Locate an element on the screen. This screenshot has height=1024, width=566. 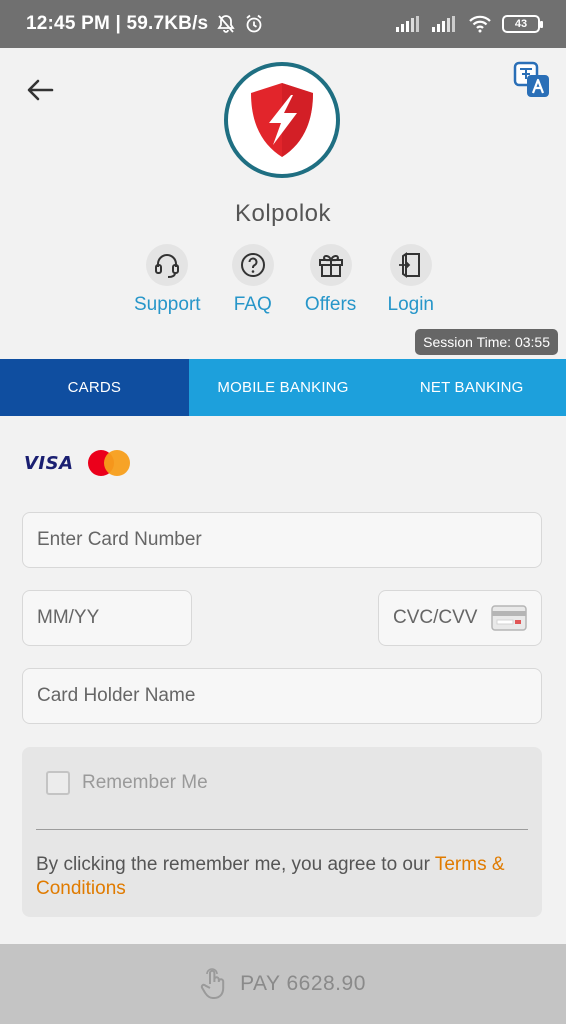
signal-icon is located at coordinates (409, 24).